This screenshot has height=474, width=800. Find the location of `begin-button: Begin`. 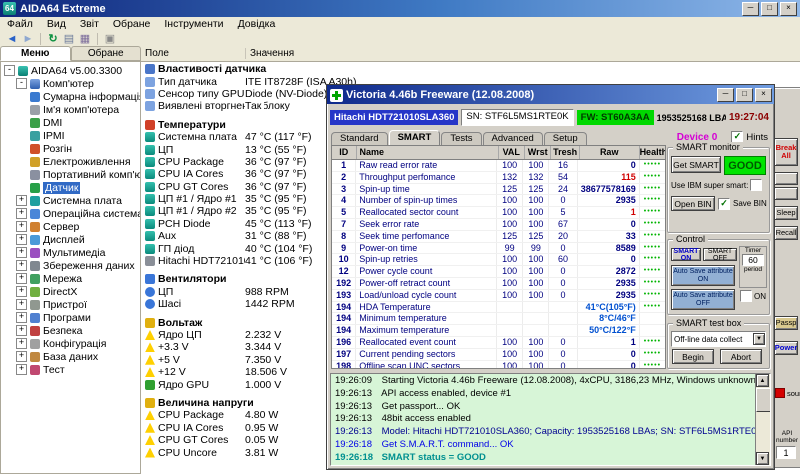

begin-button: Begin is located at coordinates (693, 356).